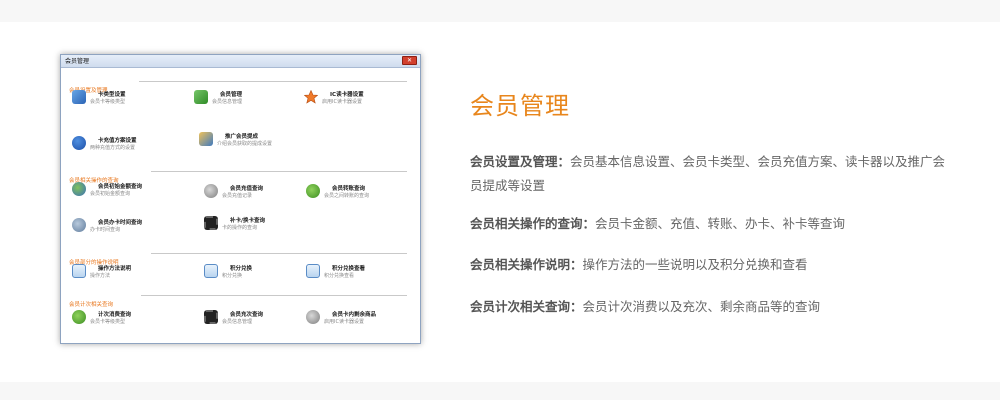 The image size is (1000, 400). I want to click on info-icon, so click(79, 143).